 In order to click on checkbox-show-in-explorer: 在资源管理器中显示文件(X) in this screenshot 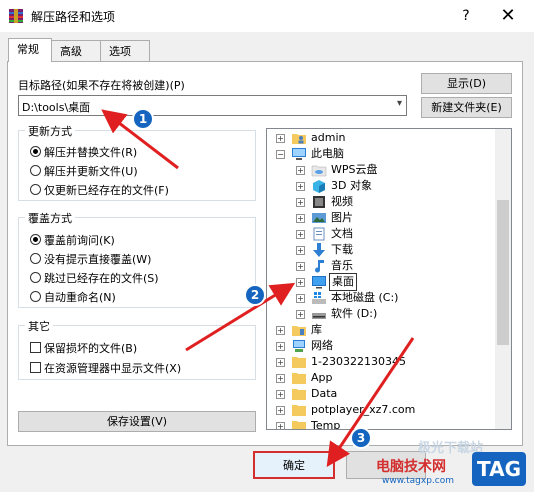, I will do `click(105, 368)`.